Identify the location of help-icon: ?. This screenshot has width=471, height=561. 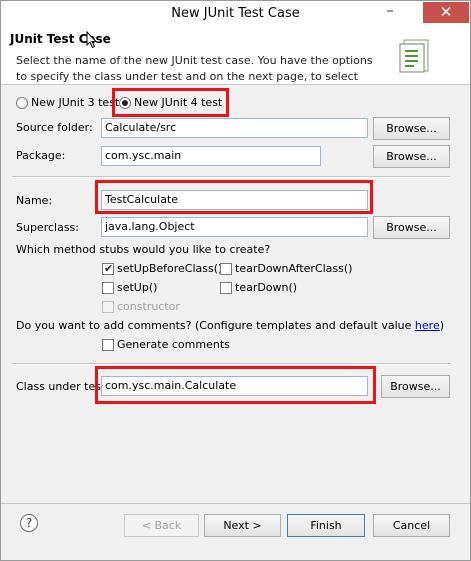
(29, 523).